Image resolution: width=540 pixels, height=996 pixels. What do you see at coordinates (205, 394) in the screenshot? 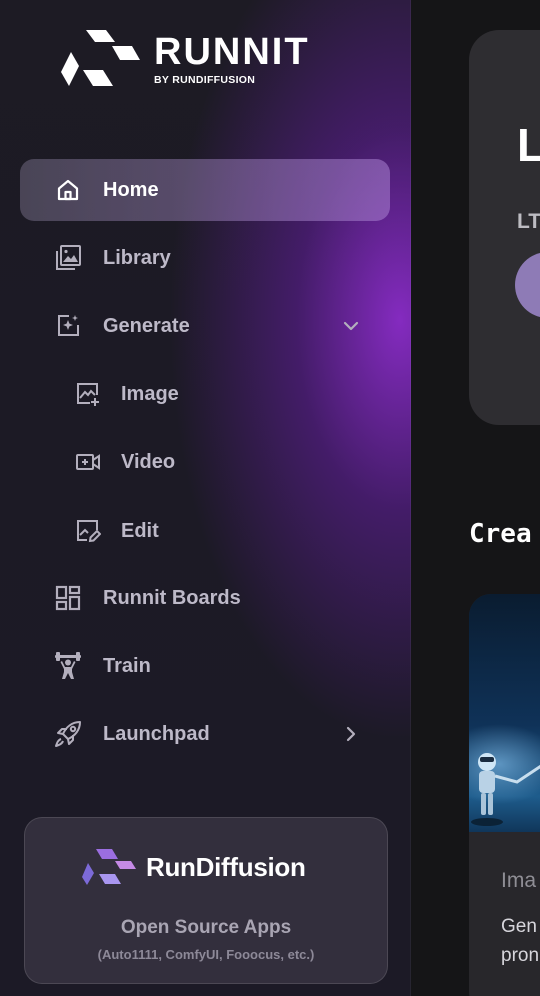
I see `nav-item-image: Image` at bounding box center [205, 394].